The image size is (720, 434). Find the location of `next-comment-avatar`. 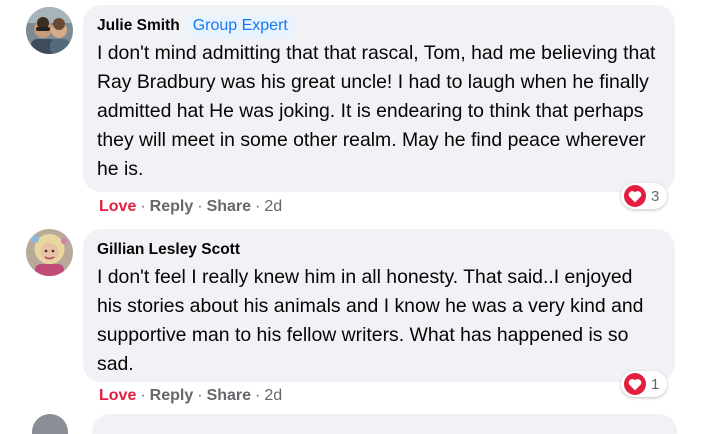

next-comment-avatar is located at coordinates (50, 424).